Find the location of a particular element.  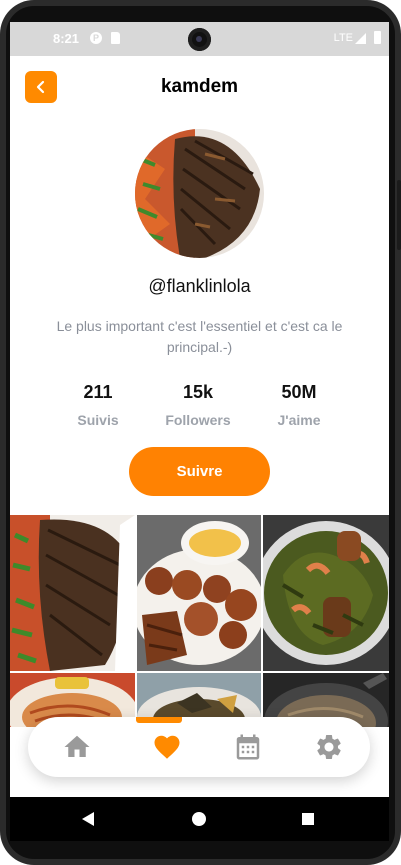

heart-icon is located at coordinates (167, 747).